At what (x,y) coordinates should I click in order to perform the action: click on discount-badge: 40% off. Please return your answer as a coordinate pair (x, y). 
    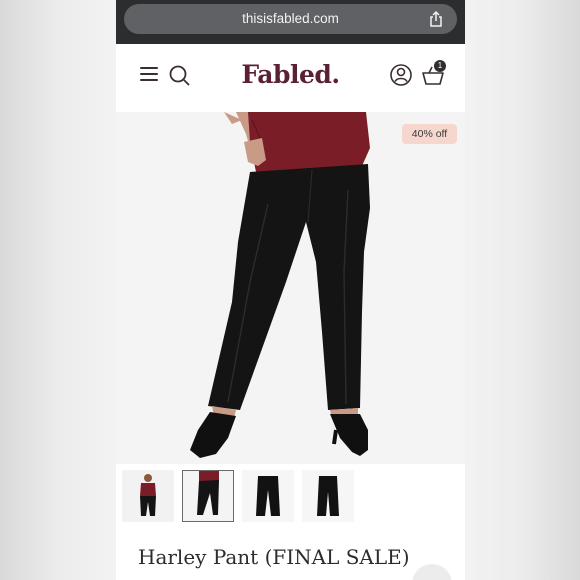
    Looking at the image, I should click on (429, 134).